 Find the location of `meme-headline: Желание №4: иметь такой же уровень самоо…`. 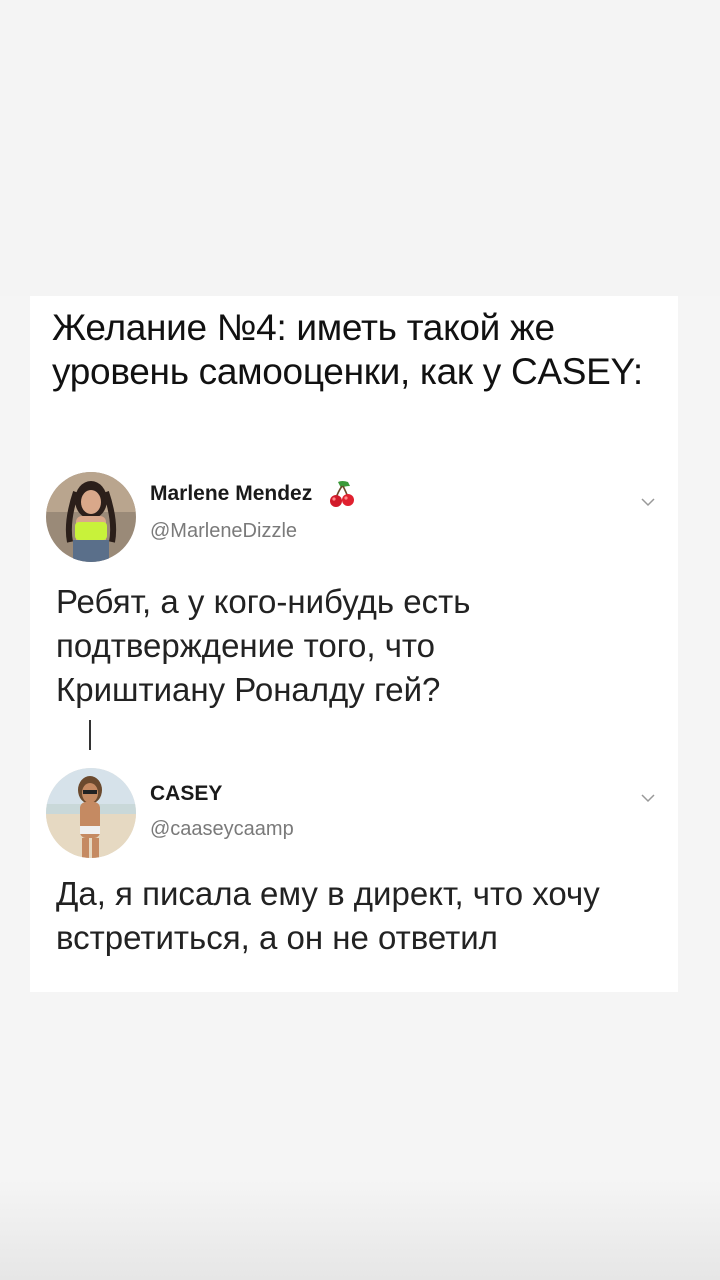

meme-headline: Желание №4: иметь такой же уровень самоо… is located at coordinates (347, 349).